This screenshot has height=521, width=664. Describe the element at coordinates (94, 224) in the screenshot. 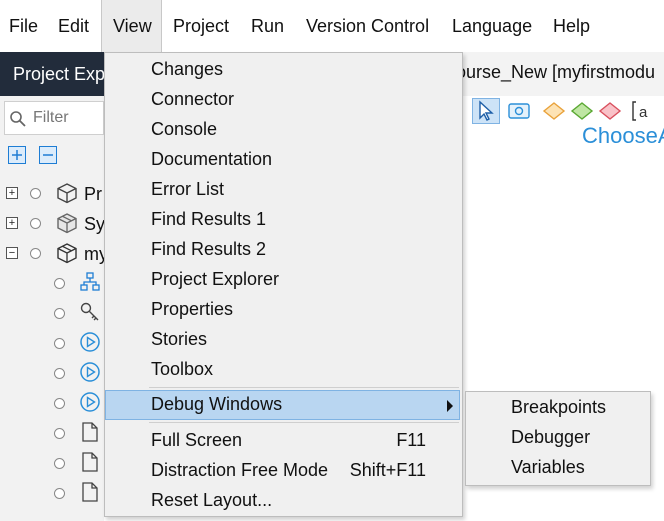

I see `tree-item-label: Sy` at that location.